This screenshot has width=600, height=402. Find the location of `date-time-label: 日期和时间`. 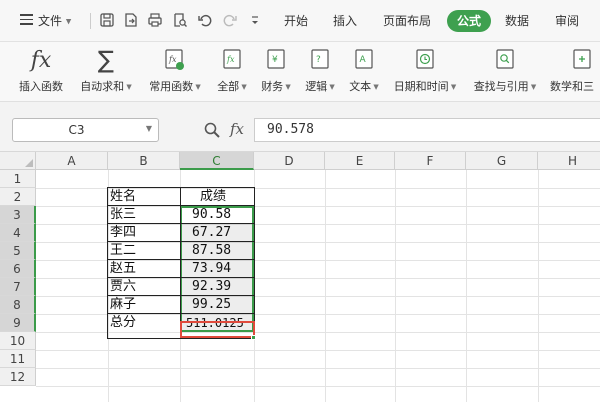

date-time-label: 日期和时间 is located at coordinates (421, 86).